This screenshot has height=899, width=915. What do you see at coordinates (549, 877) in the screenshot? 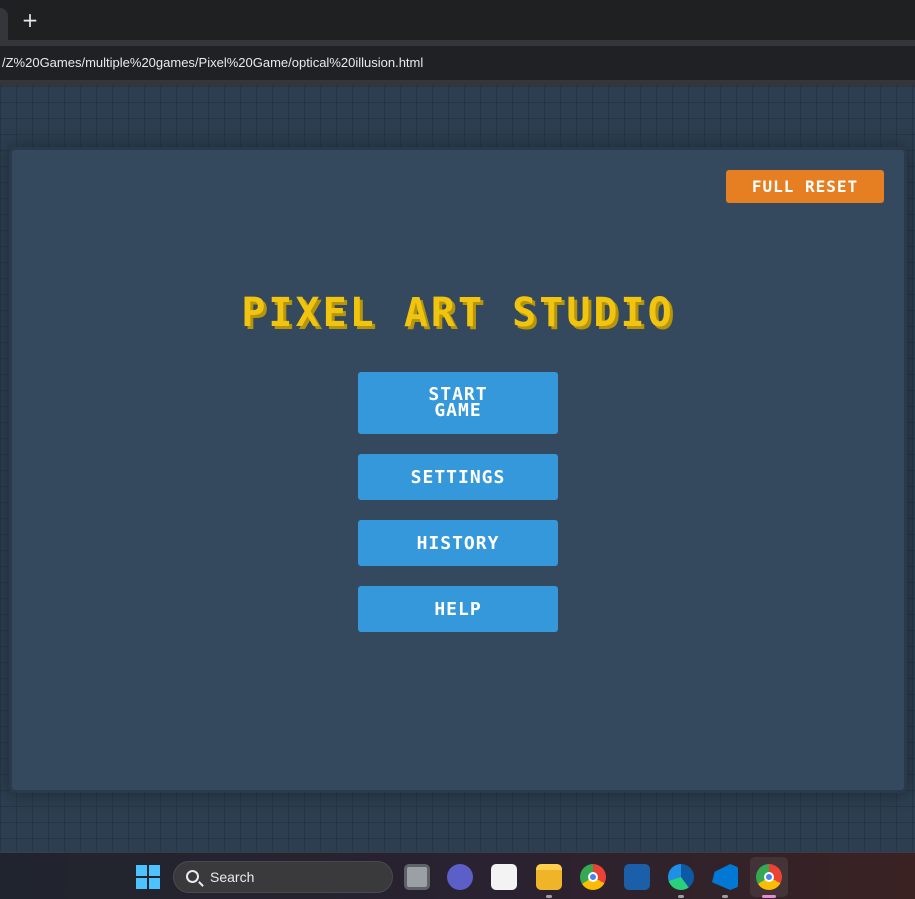
I see `file-explorer-icon` at bounding box center [549, 877].